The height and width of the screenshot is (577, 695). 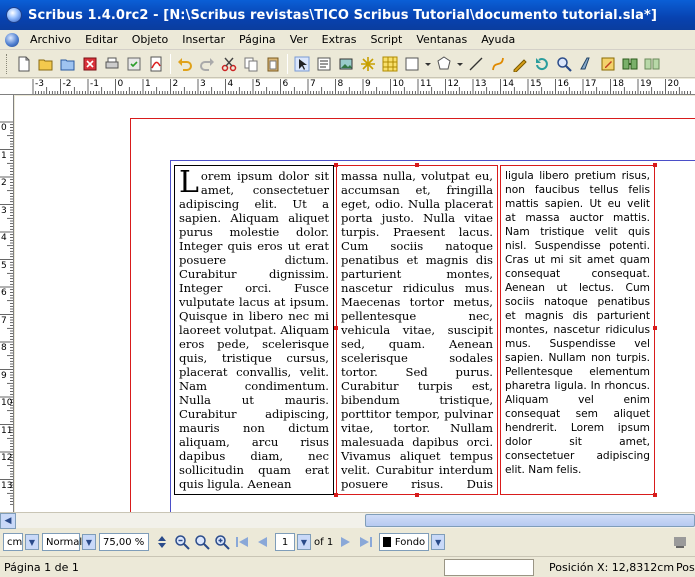 What do you see at coordinates (680, 542) in the screenshot?
I see `preview-mode-icon` at bounding box center [680, 542].